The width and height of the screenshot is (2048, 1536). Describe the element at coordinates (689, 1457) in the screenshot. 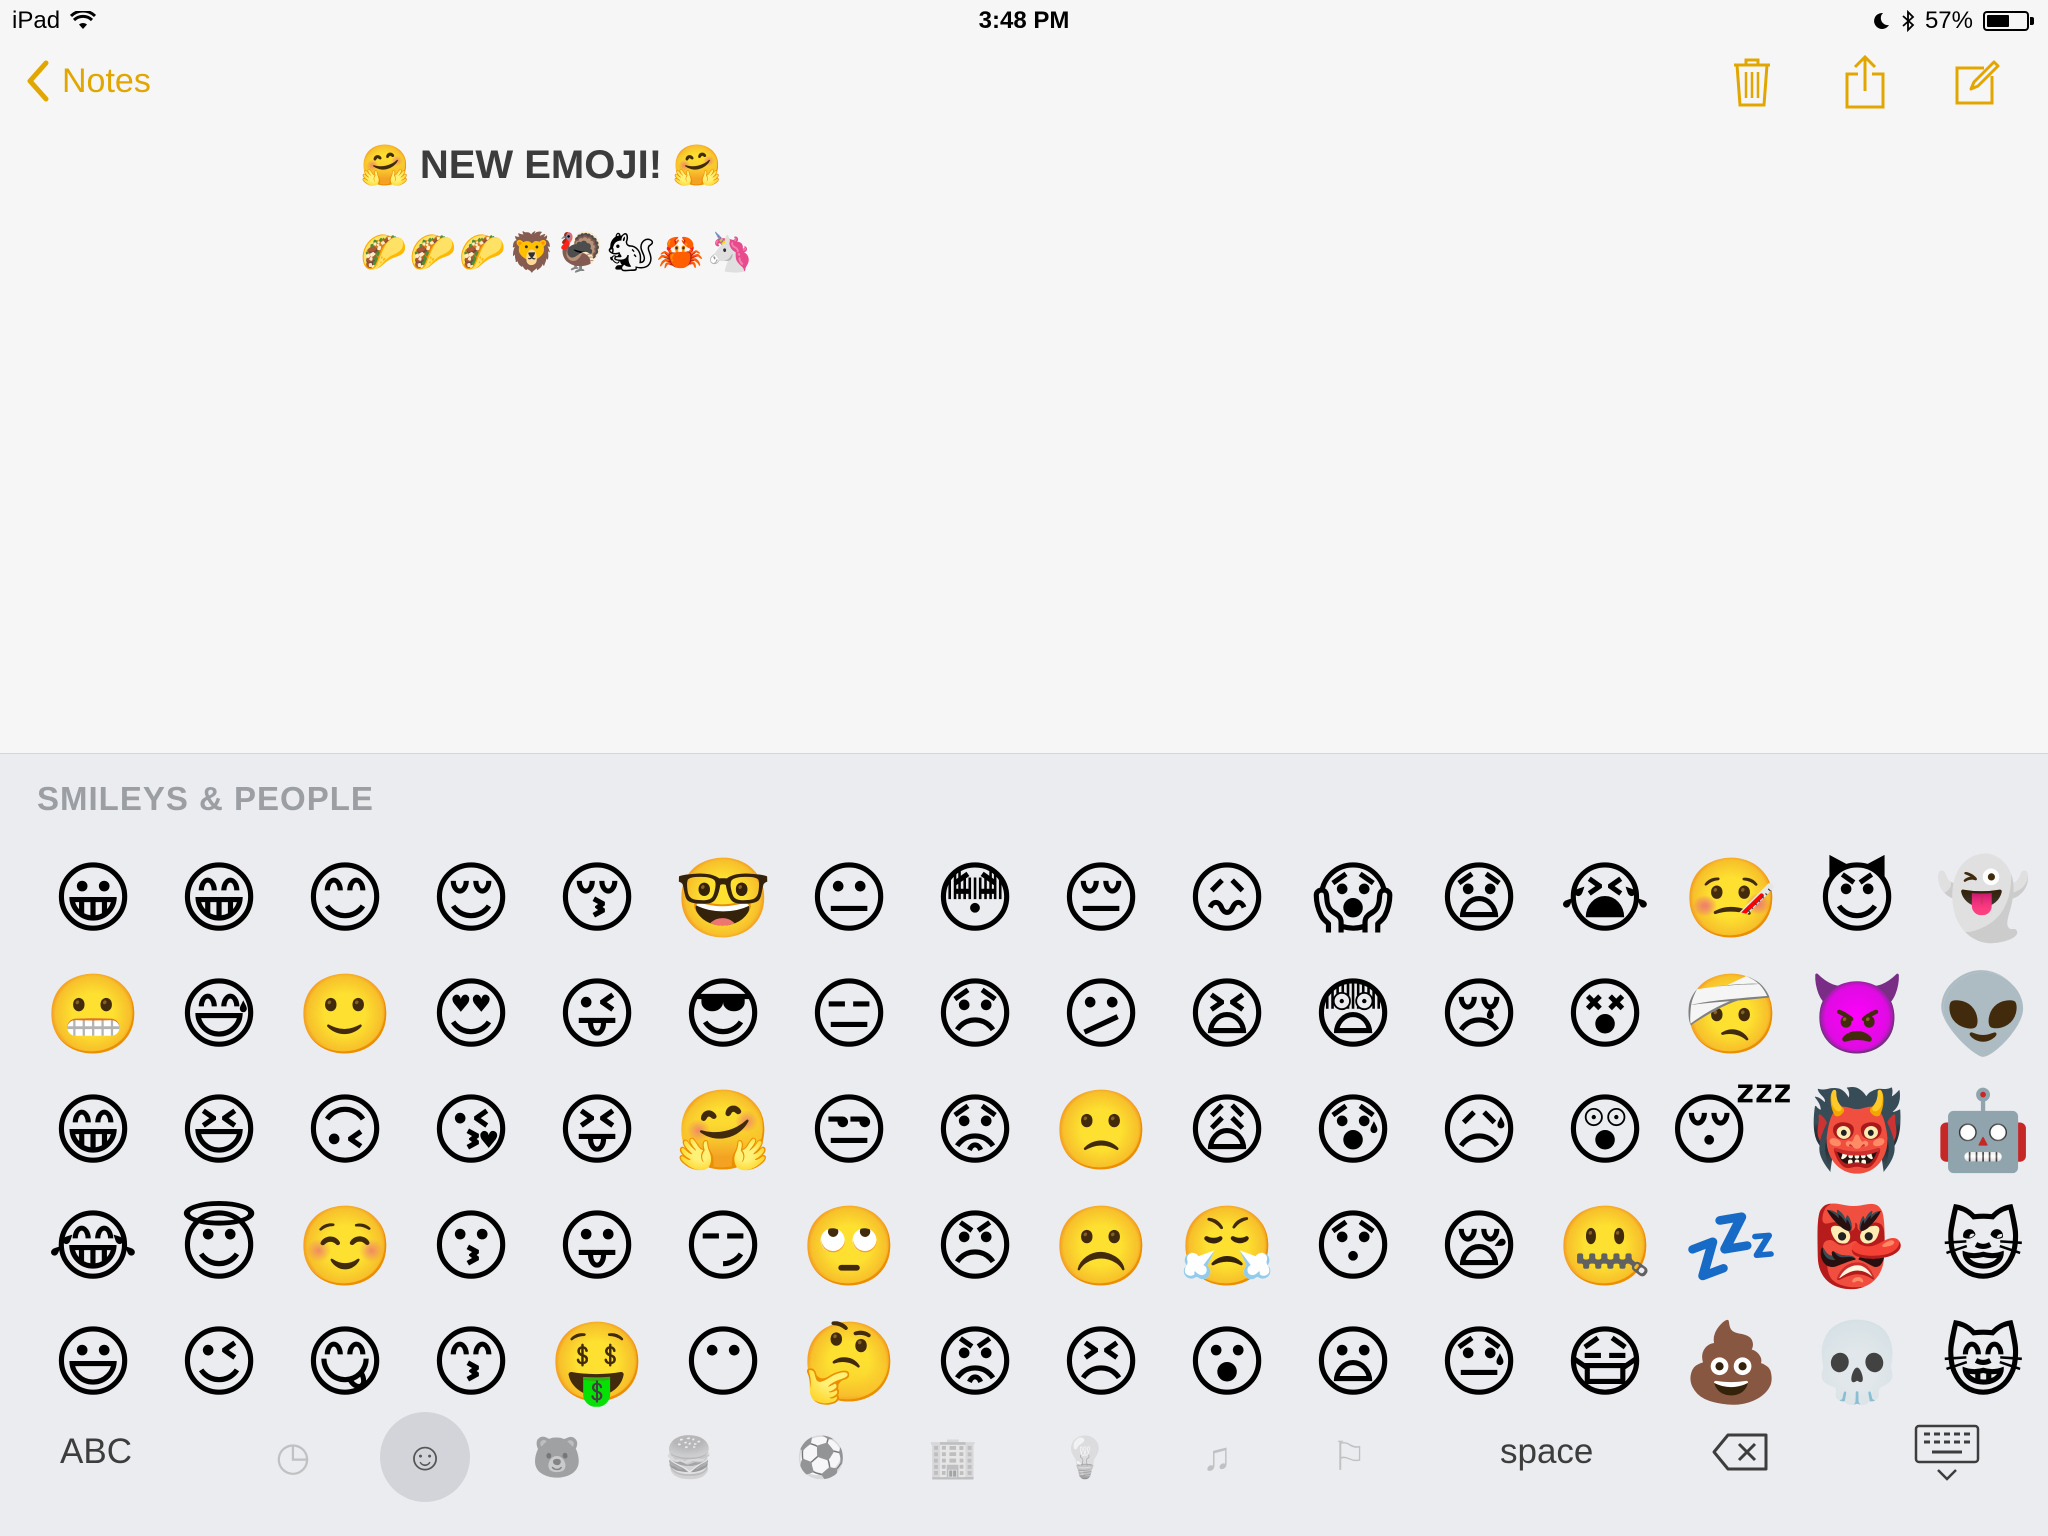

I see `food-category-button: 🍔` at that location.